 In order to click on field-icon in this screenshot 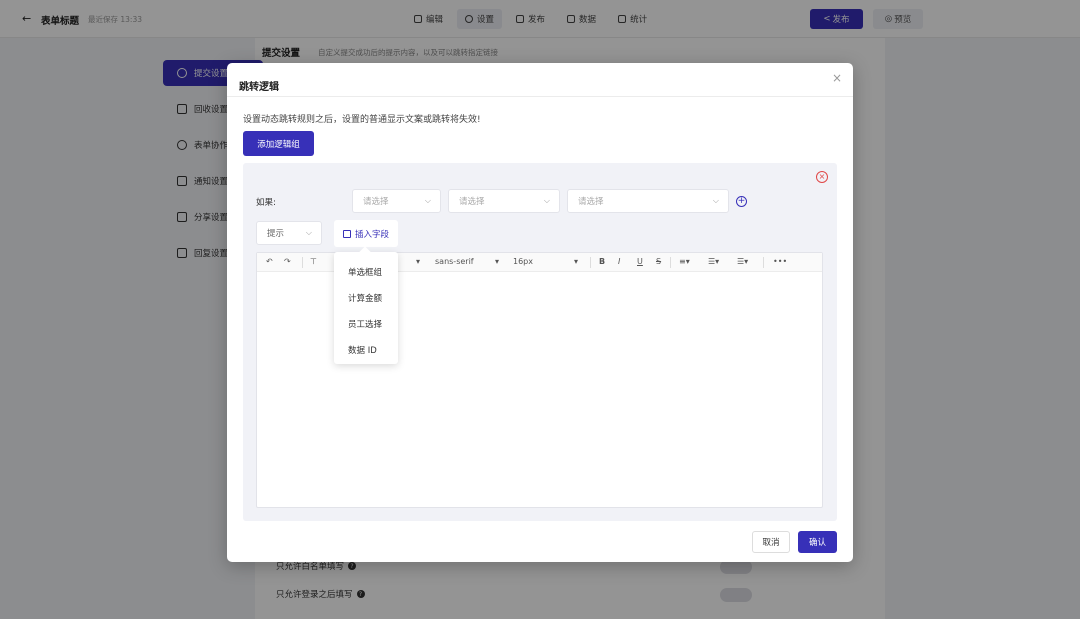, I will do `click(346, 233)`.